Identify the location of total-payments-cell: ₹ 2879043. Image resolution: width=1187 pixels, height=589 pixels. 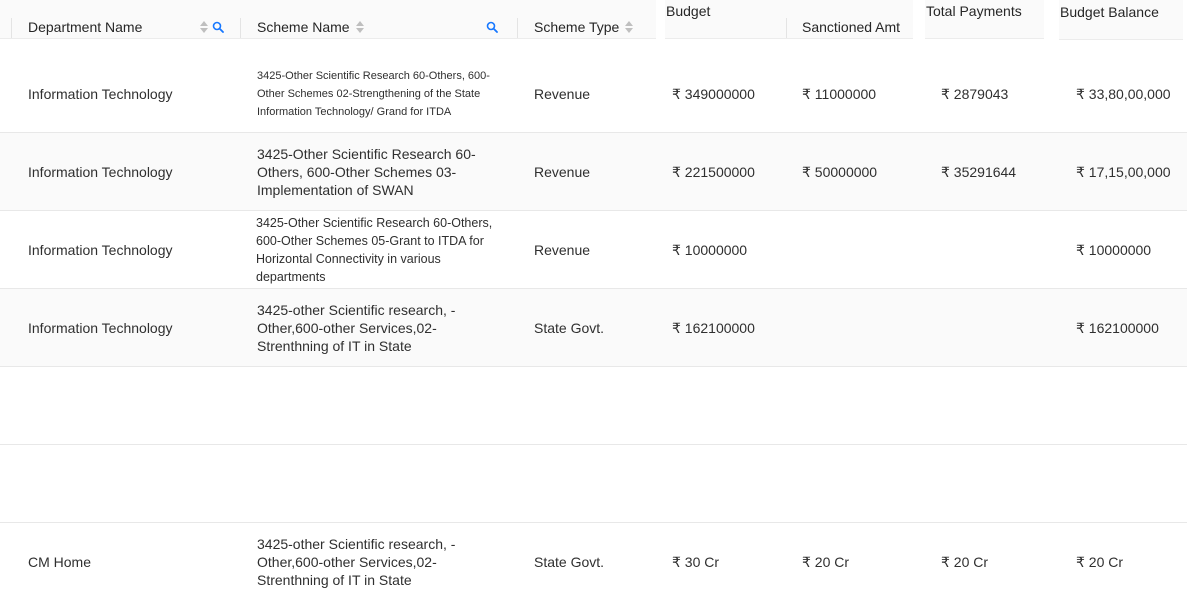
(975, 93).